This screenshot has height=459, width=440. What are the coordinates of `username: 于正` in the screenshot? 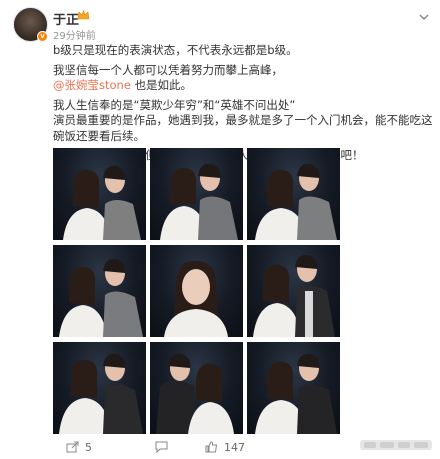 It's located at (66, 18).